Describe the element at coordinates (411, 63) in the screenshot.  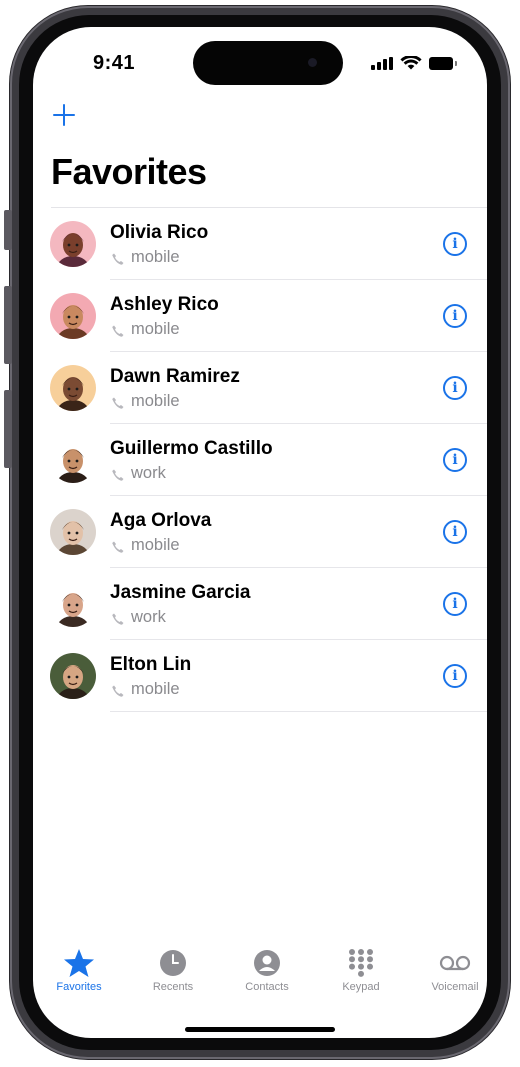
I see `wifi-icon` at that location.